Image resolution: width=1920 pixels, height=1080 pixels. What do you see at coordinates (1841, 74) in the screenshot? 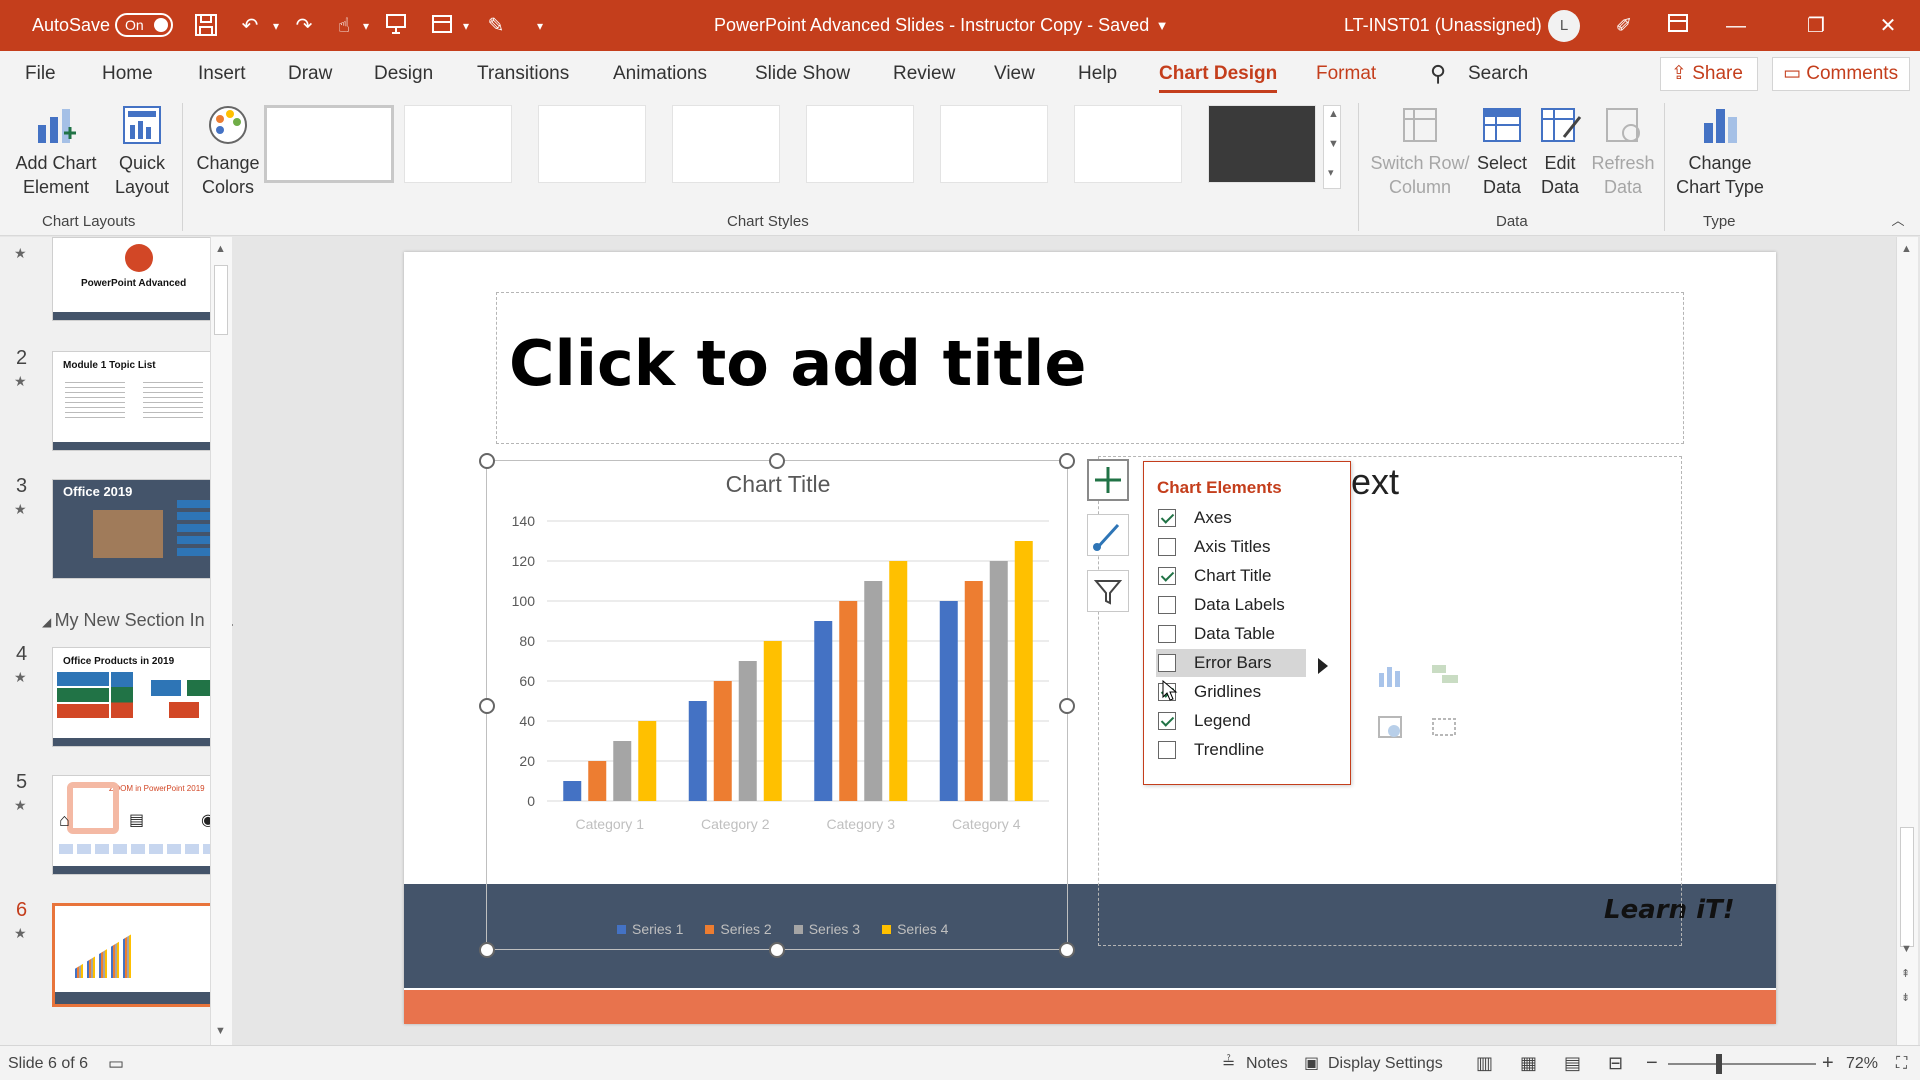
I see `comments-button: ▭ Comments` at bounding box center [1841, 74].